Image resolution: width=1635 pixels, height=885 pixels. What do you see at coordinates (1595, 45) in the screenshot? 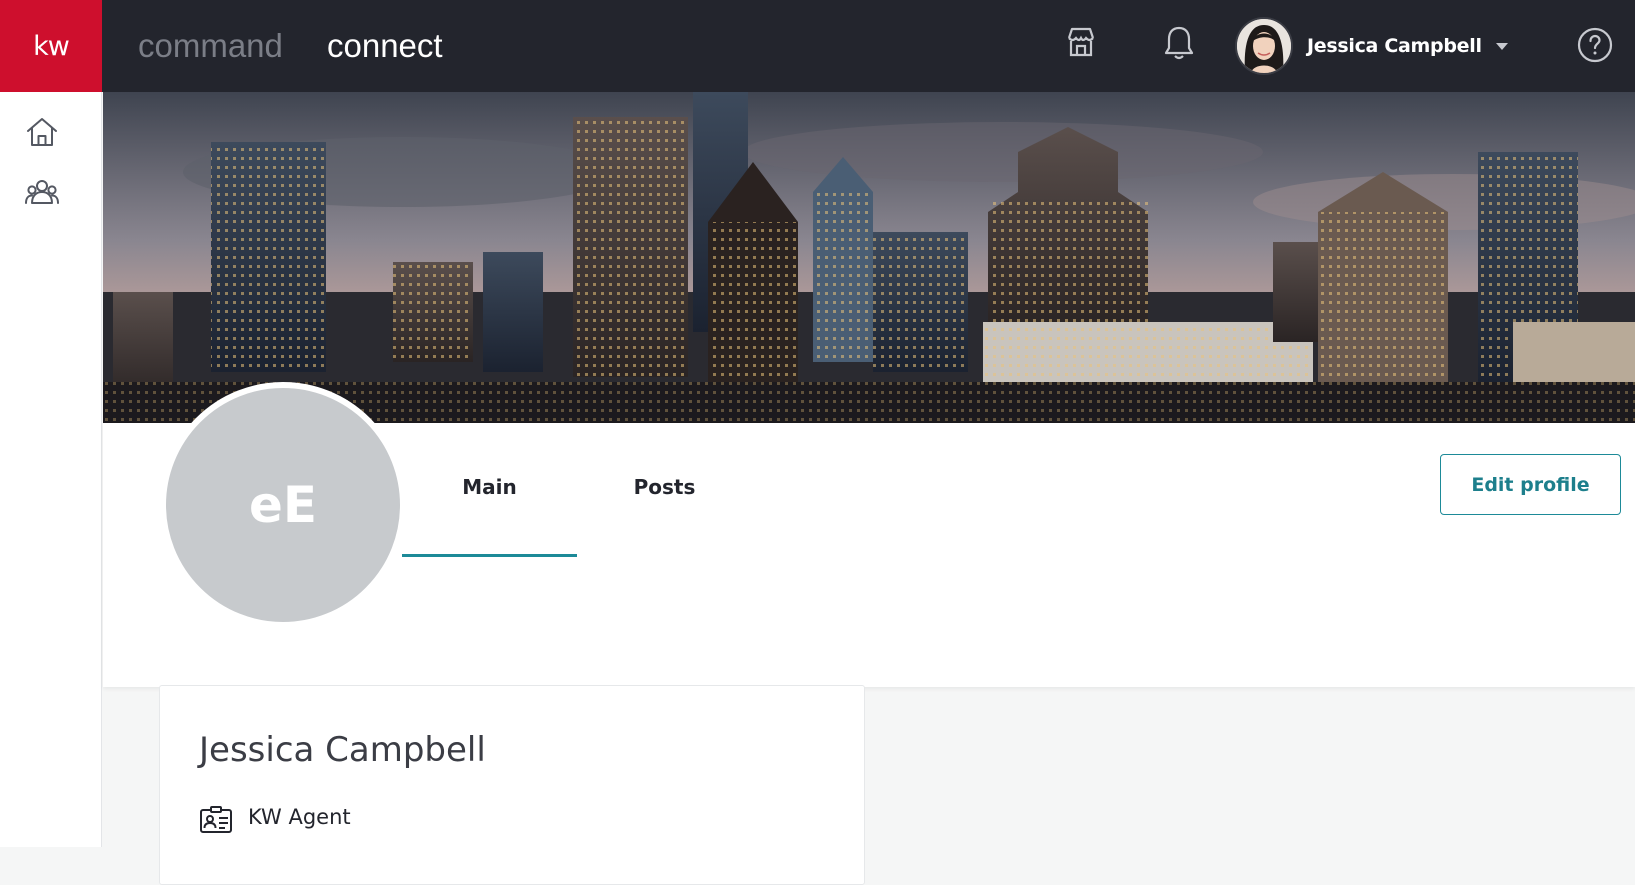
I see `help-icon` at bounding box center [1595, 45].